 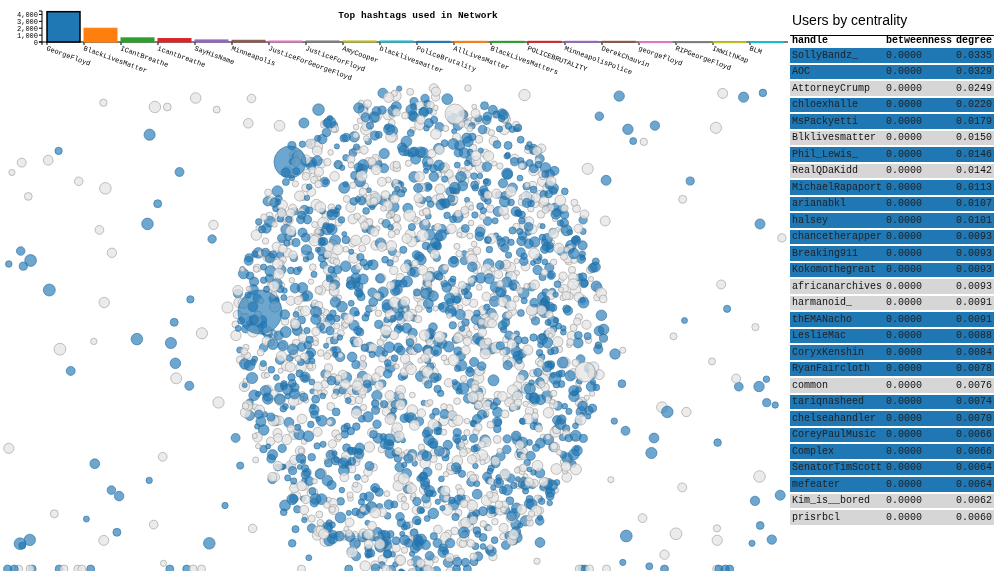 What do you see at coordinates (974, 88) in the screenshot?
I see `table-cell: 0.0249` at bounding box center [974, 88].